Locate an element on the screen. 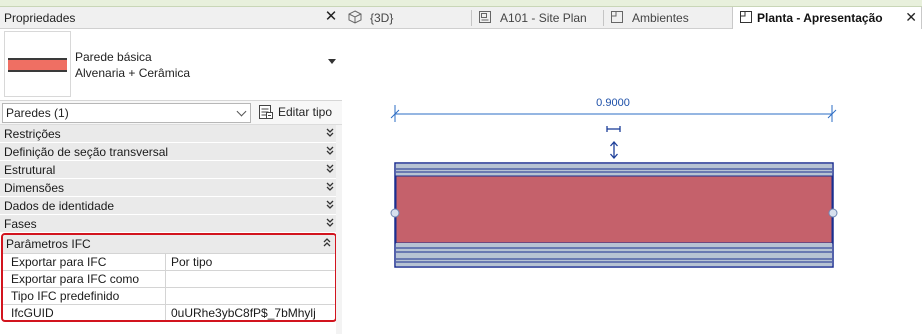  category-filter-select: Paredes (1) is located at coordinates (126, 113).